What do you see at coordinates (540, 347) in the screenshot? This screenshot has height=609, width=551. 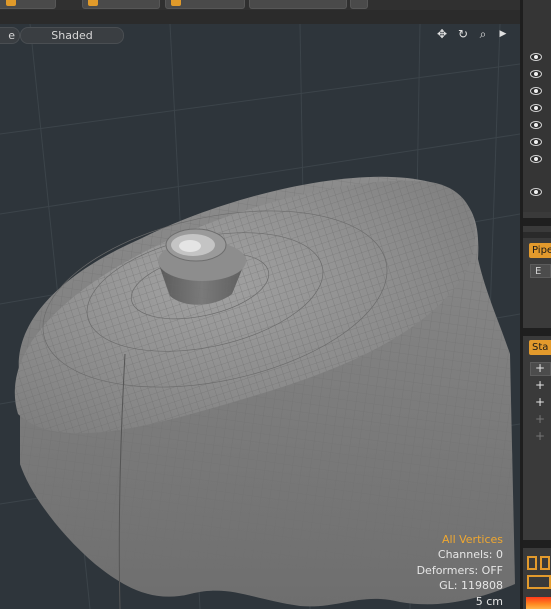 I see `tab-stack: Sta` at bounding box center [540, 347].